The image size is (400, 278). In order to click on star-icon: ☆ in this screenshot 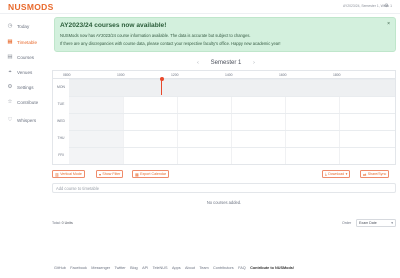, I will do `click(10, 102)`.